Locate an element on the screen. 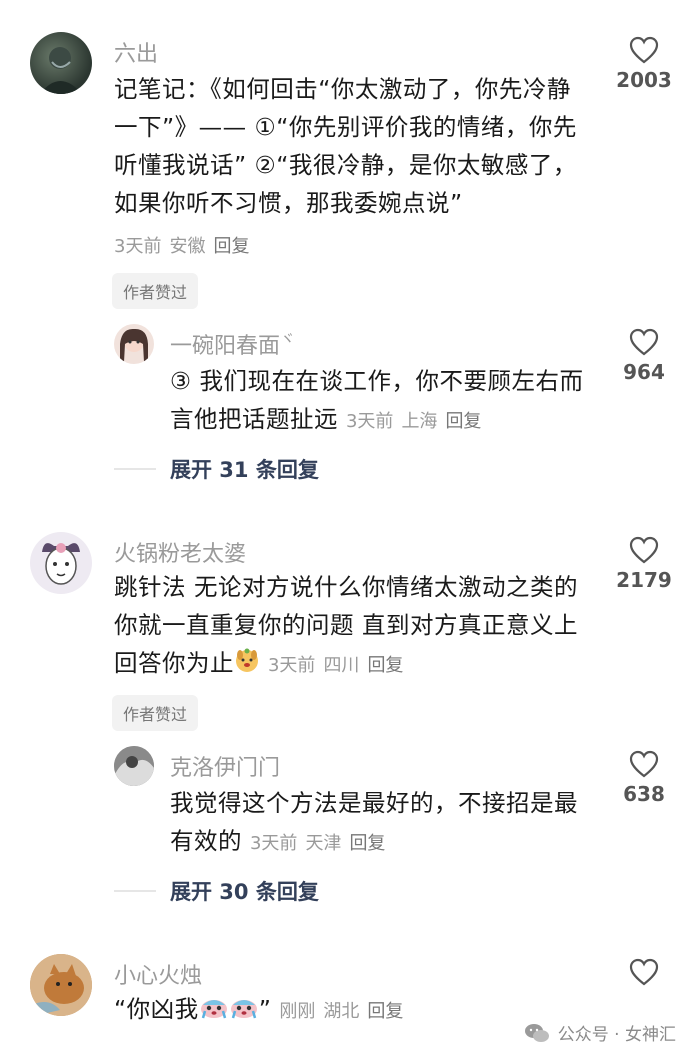 Image resolution: width=690 pixels, height=1057 pixels. comment-meta: 刚刚 湖北 回复 is located at coordinates (345, 1011).